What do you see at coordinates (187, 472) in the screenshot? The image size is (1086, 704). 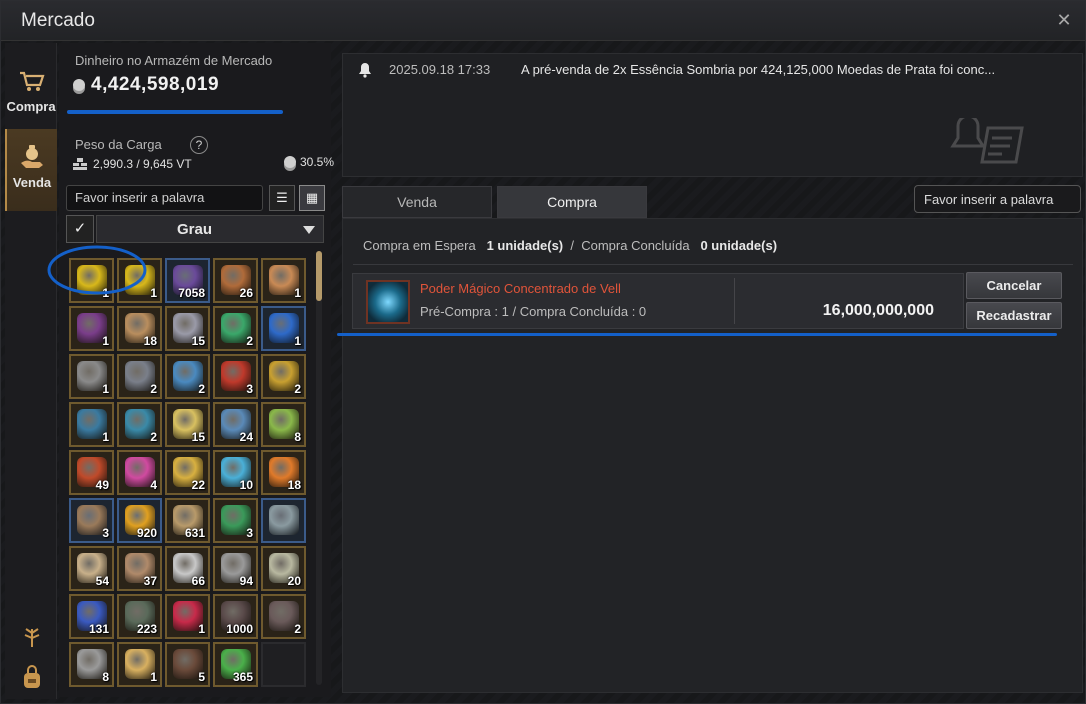 I see `inventory-slot: 22` at bounding box center [187, 472].